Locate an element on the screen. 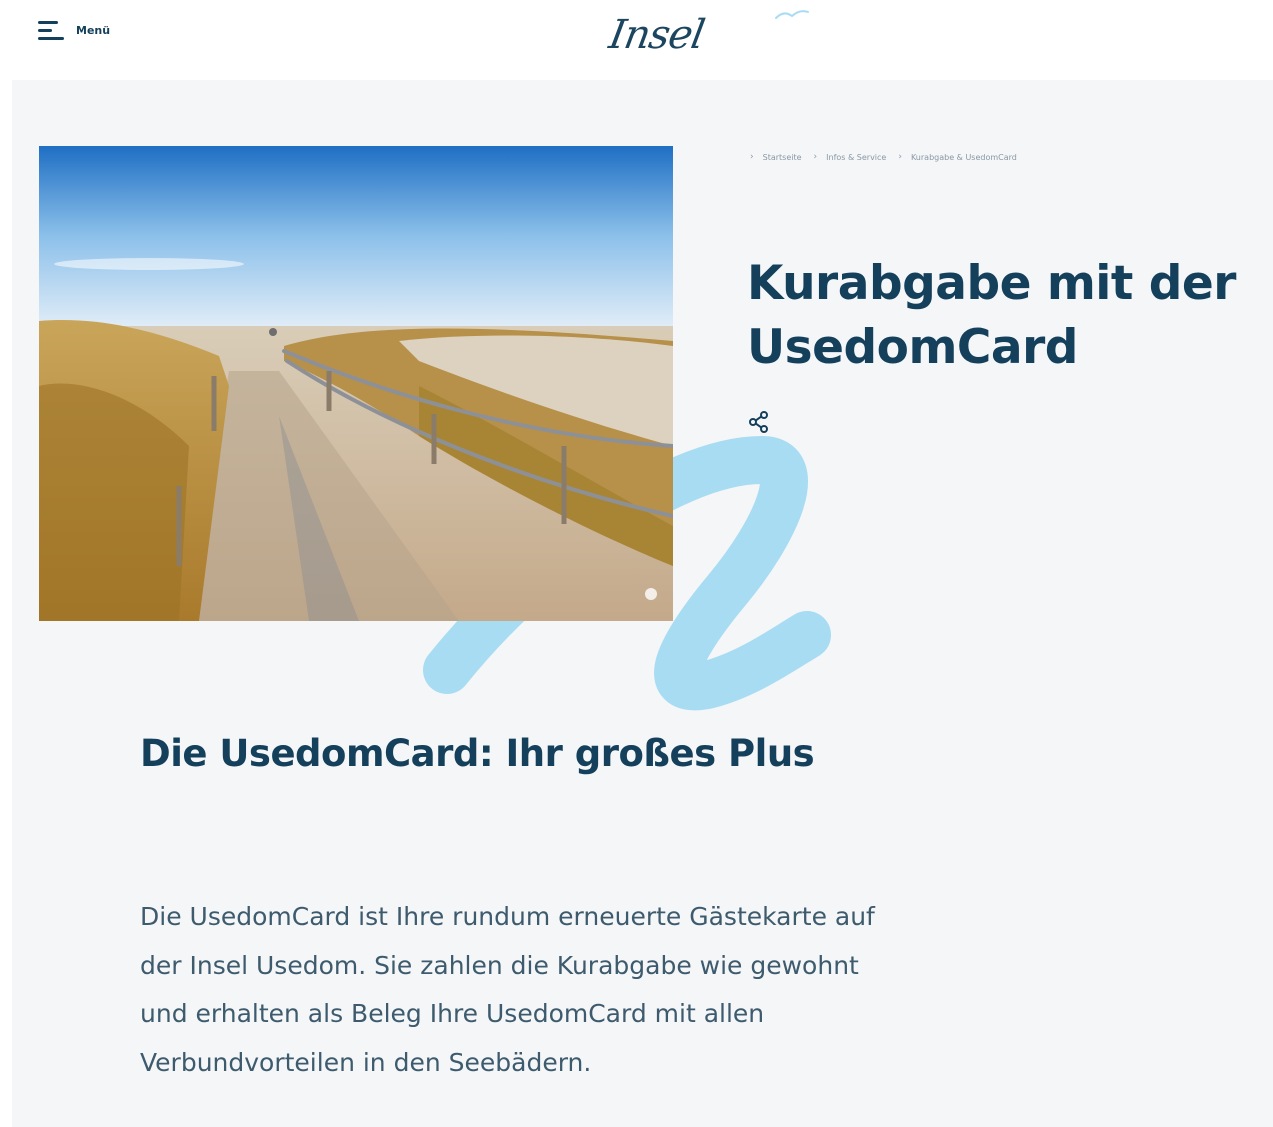  copyright-icon is located at coordinates (651, 594).